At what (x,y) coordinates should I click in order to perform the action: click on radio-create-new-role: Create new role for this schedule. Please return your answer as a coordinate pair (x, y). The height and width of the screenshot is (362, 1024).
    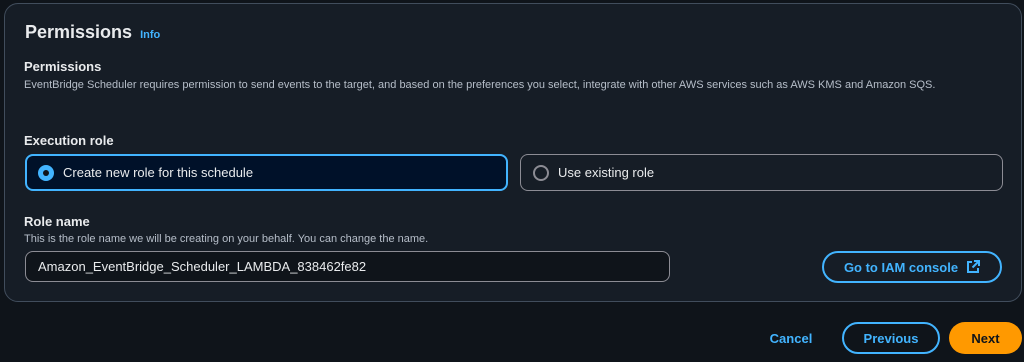
    Looking at the image, I should click on (266, 172).